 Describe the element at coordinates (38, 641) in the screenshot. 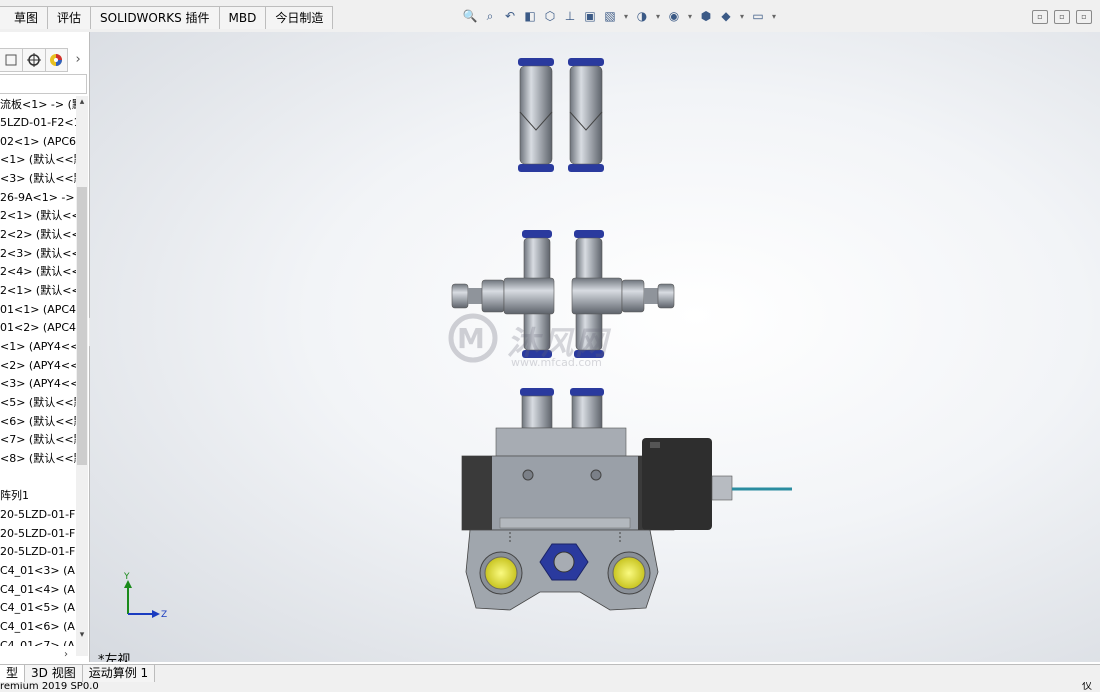

I see `tree-item: C4_01<7> (A` at that location.